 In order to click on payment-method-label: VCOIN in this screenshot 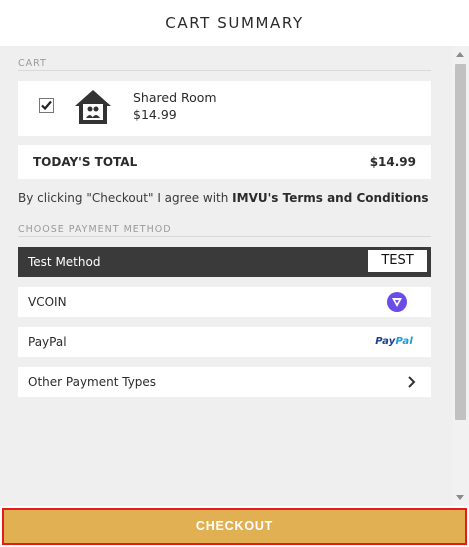, I will do `click(47, 302)`.